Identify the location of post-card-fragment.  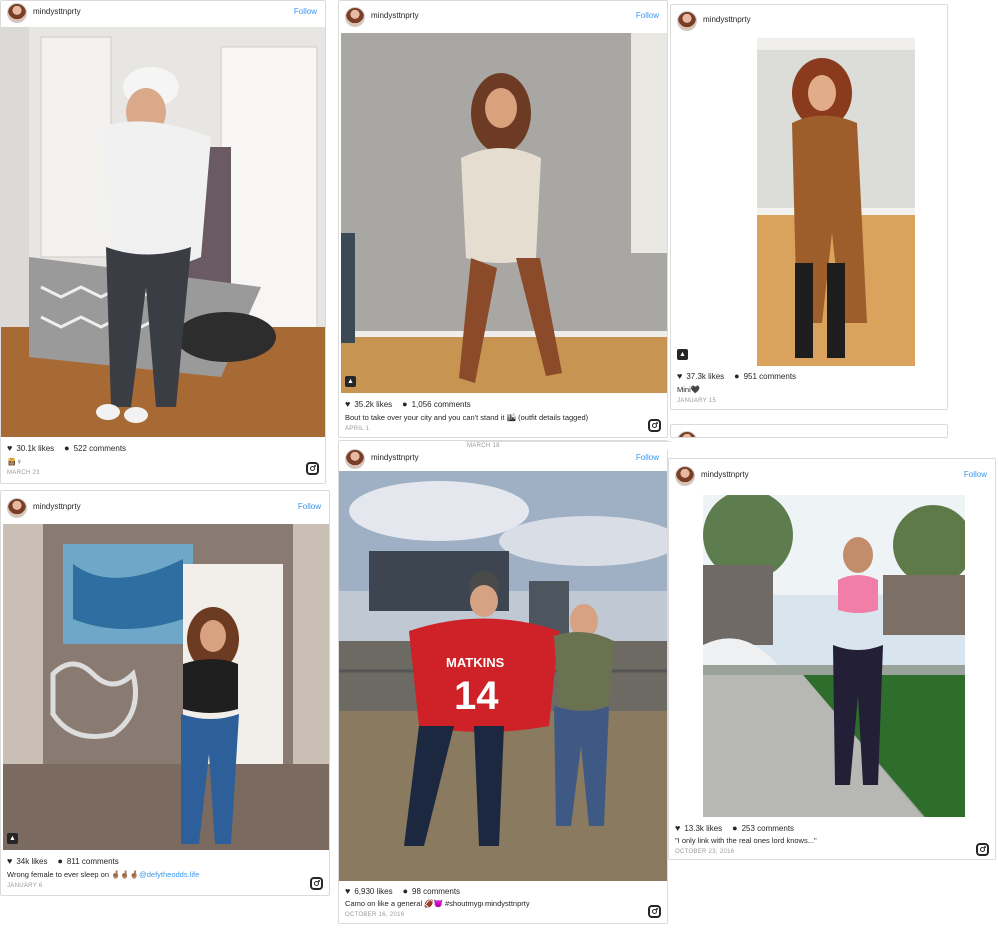
(809, 431).